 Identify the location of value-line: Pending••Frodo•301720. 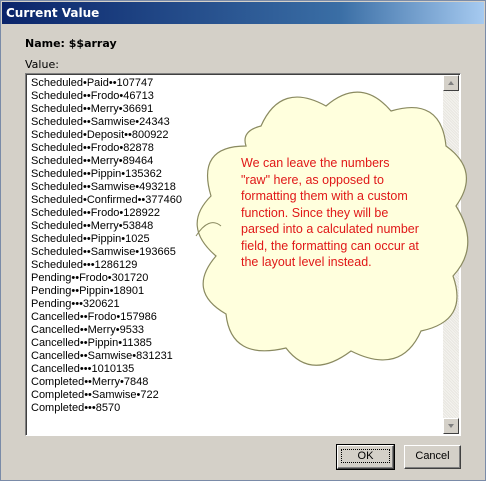
(90, 278).